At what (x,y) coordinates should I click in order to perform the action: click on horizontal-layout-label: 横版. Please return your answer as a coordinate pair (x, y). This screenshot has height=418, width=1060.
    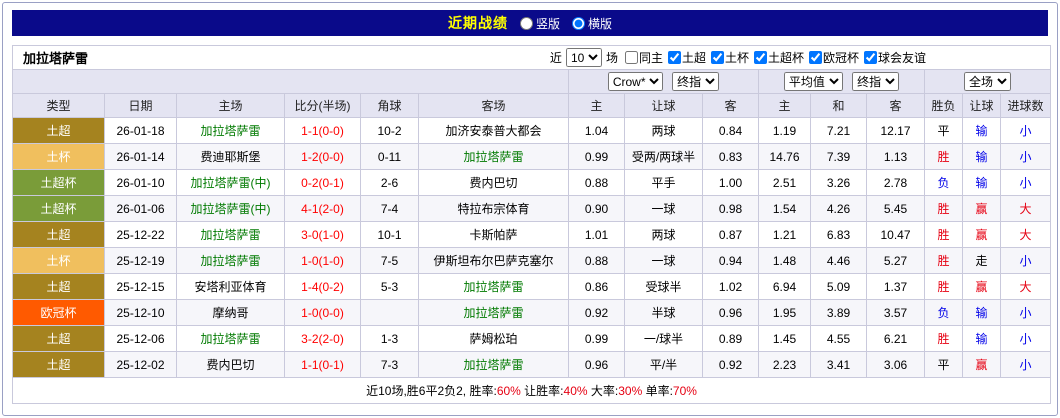
    Looking at the image, I should click on (600, 23).